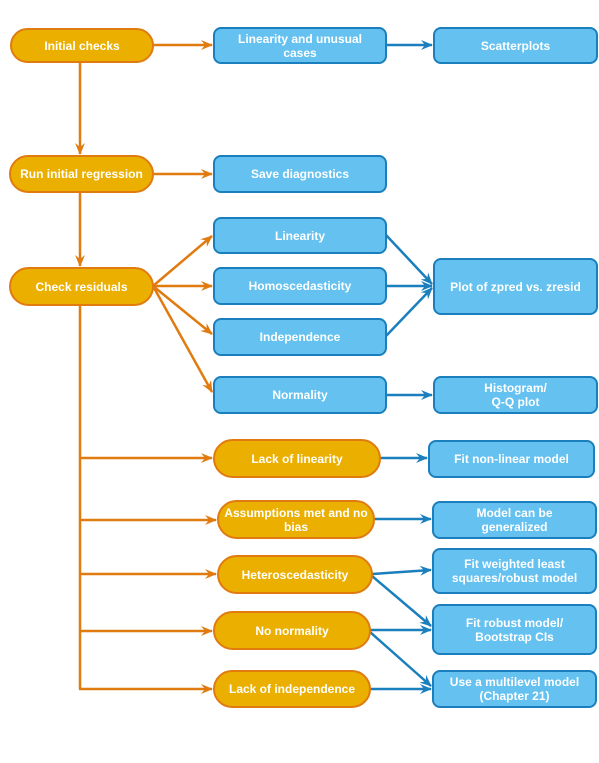 The height and width of the screenshot is (763, 599). Describe the element at coordinates (515, 286) in the screenshot. I see `node-plot-zpred-zresid: Plot of zpred vs. zresid` at that location.